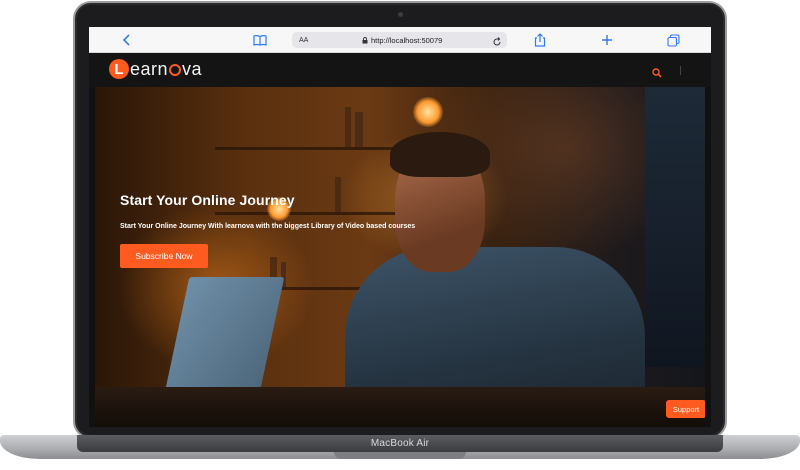 The image size is (800, 470). What do you see at coordinates (673, 40) in the screenshot?
I see `tabs-icon` at bounding box center [673, 40].